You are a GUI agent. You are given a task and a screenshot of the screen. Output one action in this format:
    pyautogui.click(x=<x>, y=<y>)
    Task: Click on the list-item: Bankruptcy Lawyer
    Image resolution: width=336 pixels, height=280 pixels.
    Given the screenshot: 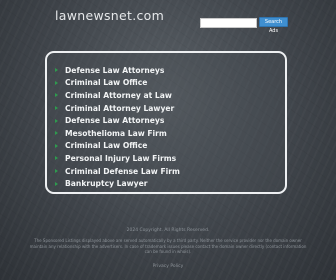 What is the action you would take?
    pyautogui.click(x=117, y=183)
    